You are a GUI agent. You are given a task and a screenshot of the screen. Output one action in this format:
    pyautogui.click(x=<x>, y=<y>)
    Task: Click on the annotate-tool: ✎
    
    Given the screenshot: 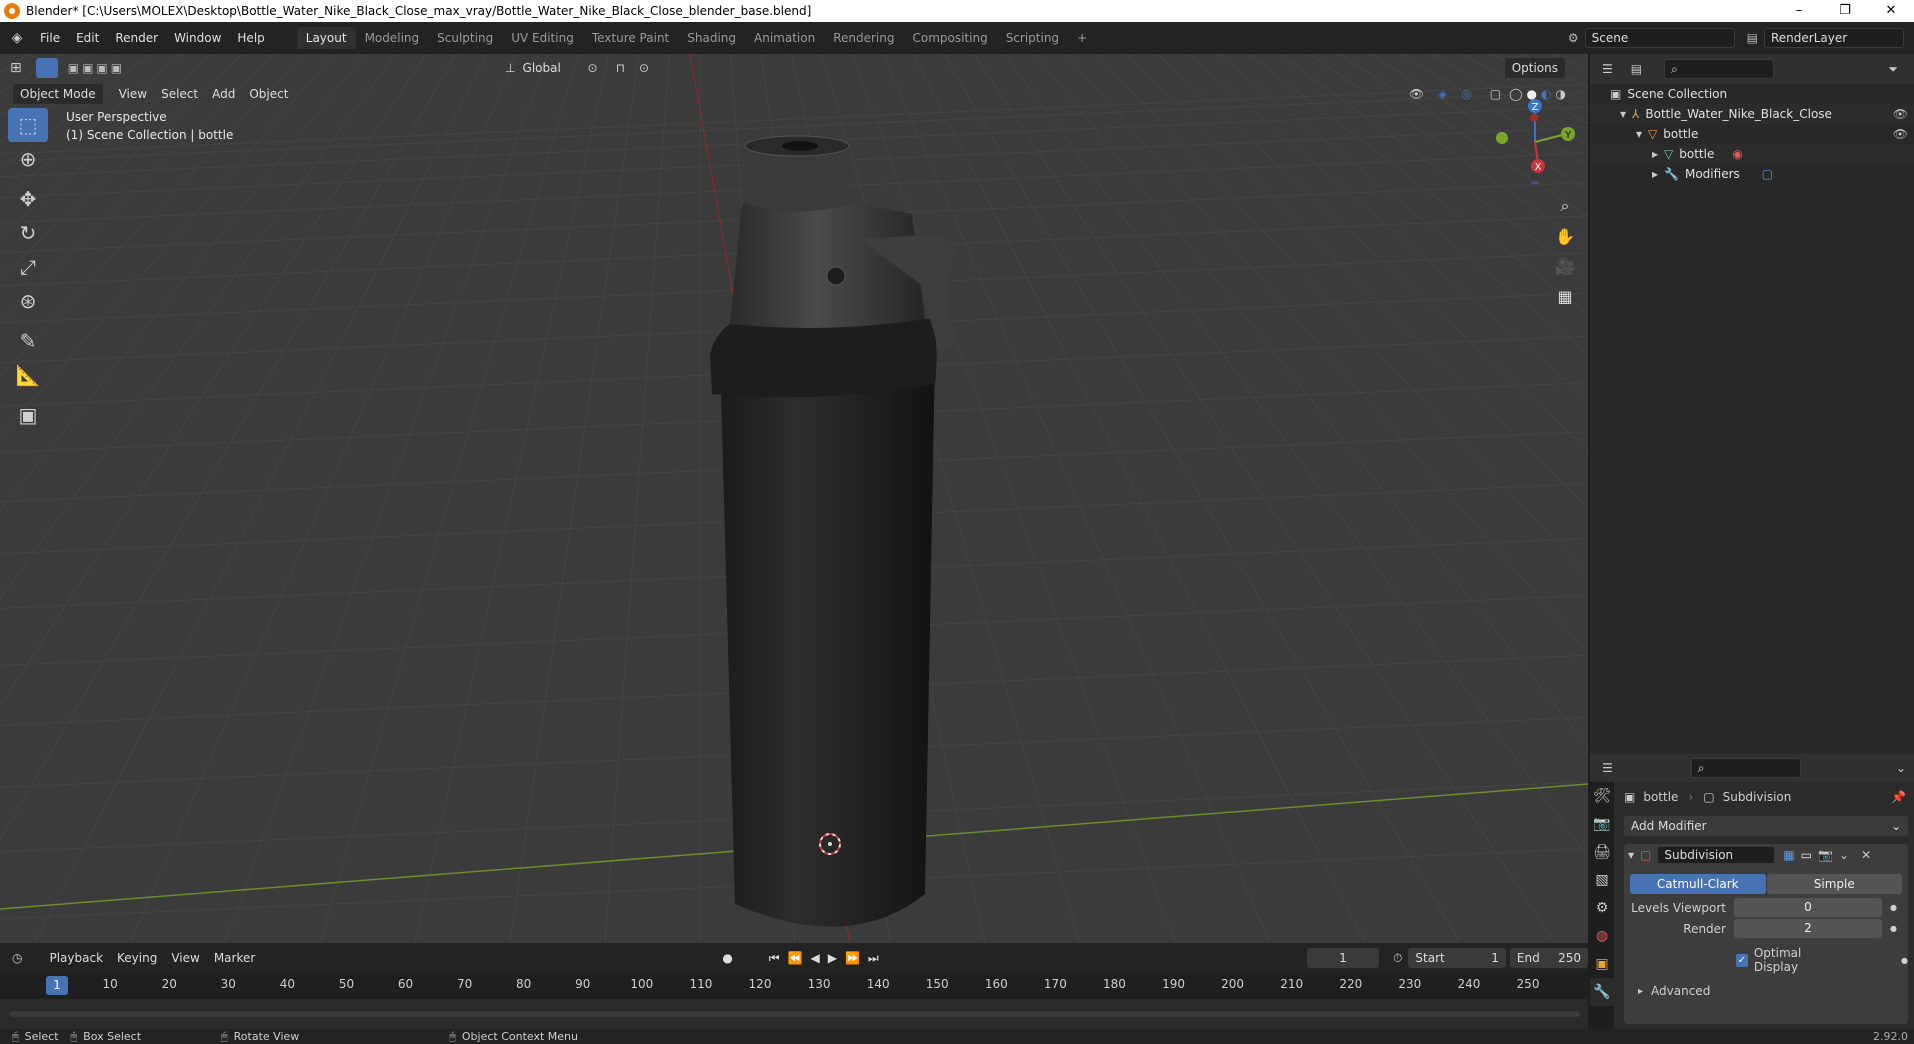 What is the action you would take?
    pyautogui.click(x=28, y=341)
    